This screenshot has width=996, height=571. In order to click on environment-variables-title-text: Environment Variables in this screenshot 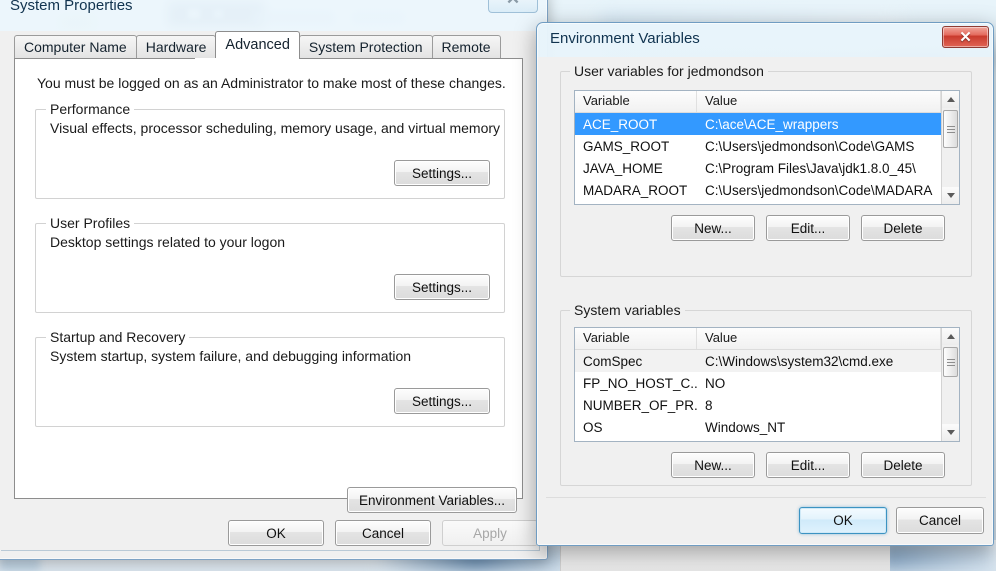, I will do `click(625, 38)`.